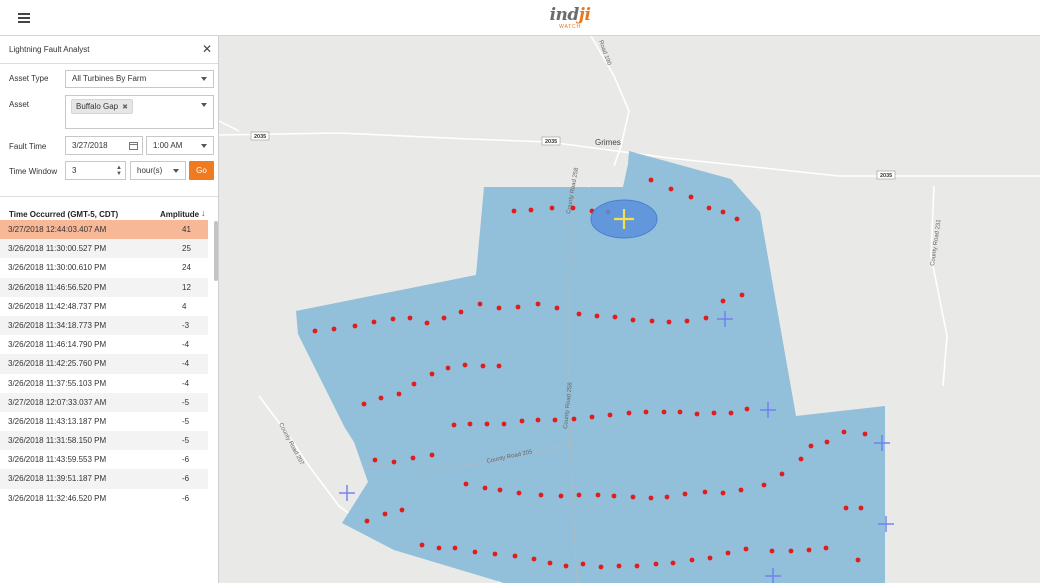 The height and width of the screenshot is (583, 1040). I want to click on sort-desc-arrow-icon: ↓, so click(203, 213).